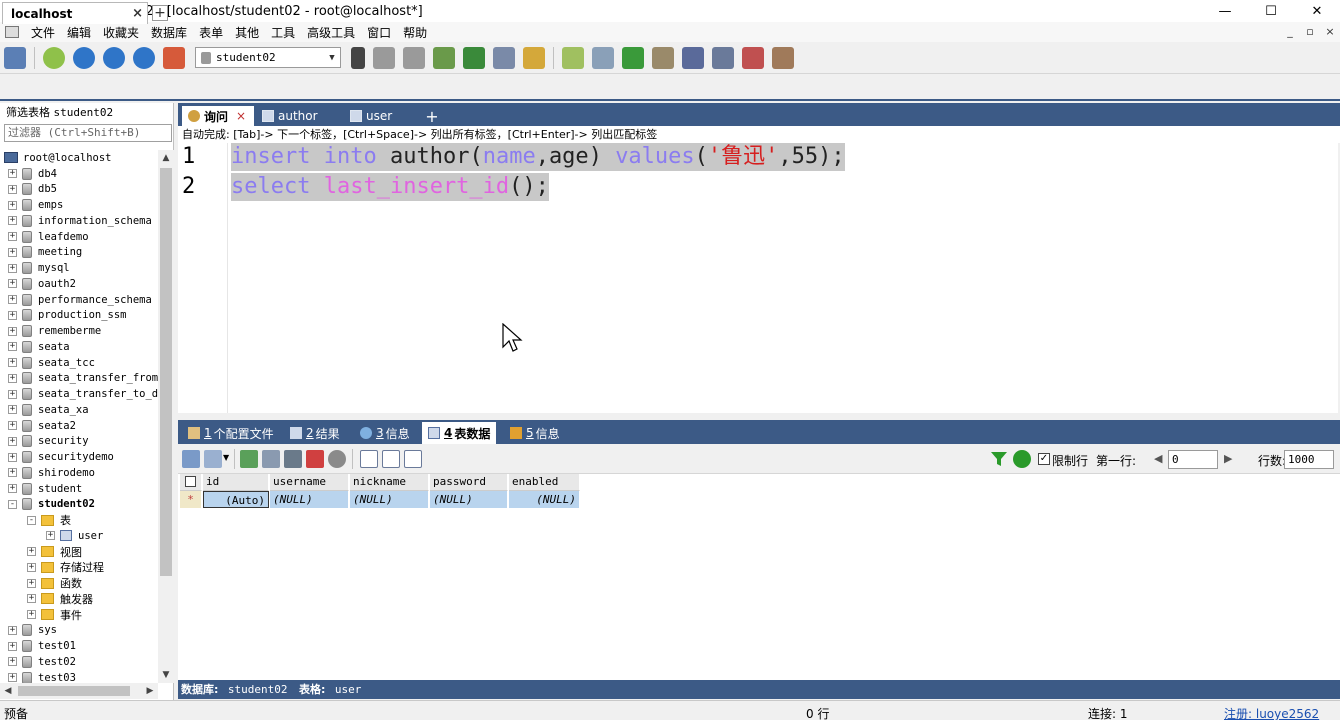  I want to click on scroll-right-icon: ▶, so click(150, 691).